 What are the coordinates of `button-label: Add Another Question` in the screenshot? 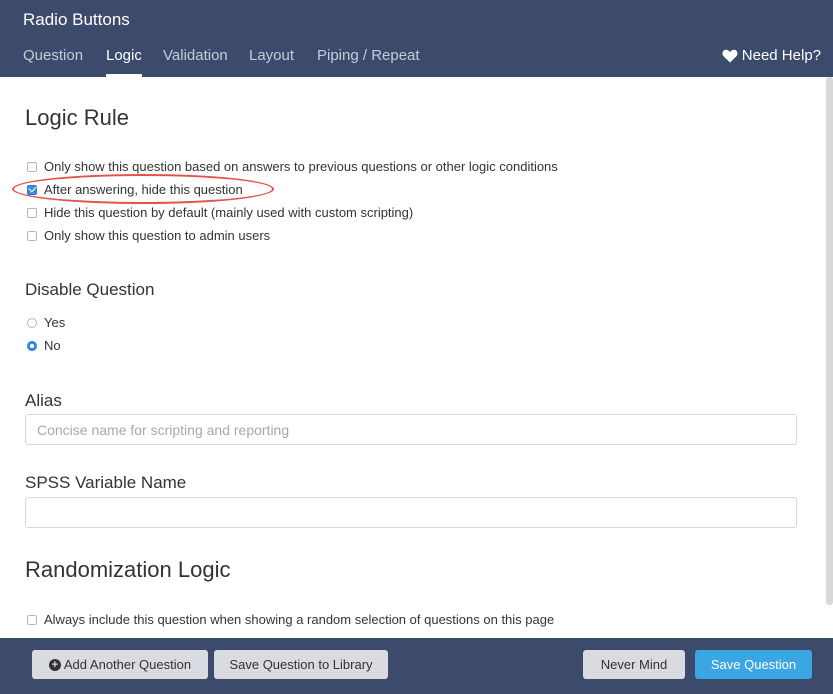 It's located at (127, 664).